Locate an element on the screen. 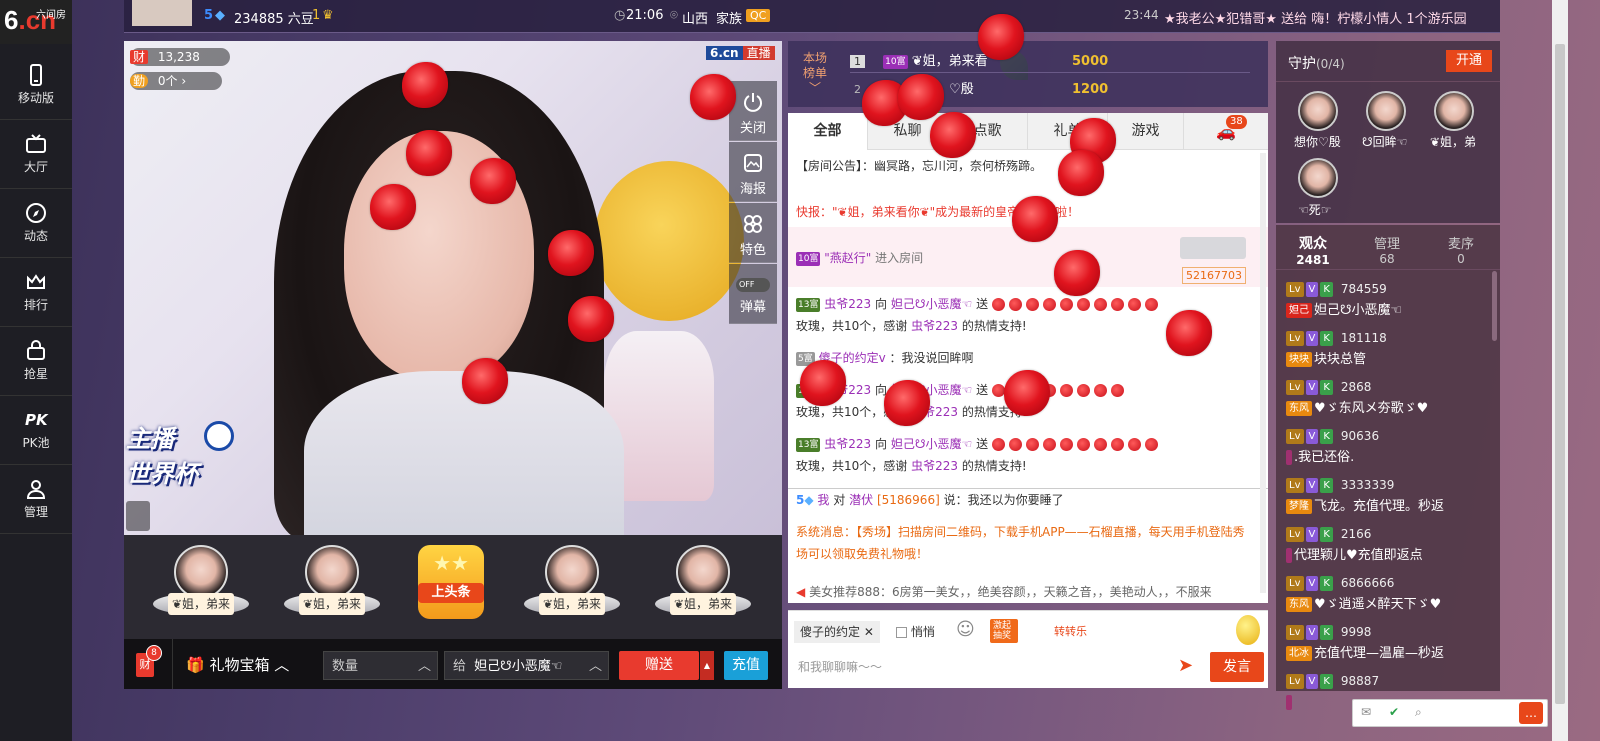 The width and height of the screenshot is (1600, 741). audience-user-row: Lv V K 9998 北冰 充值代理—温雇—秒返 is located at coordinates (1386, 646).